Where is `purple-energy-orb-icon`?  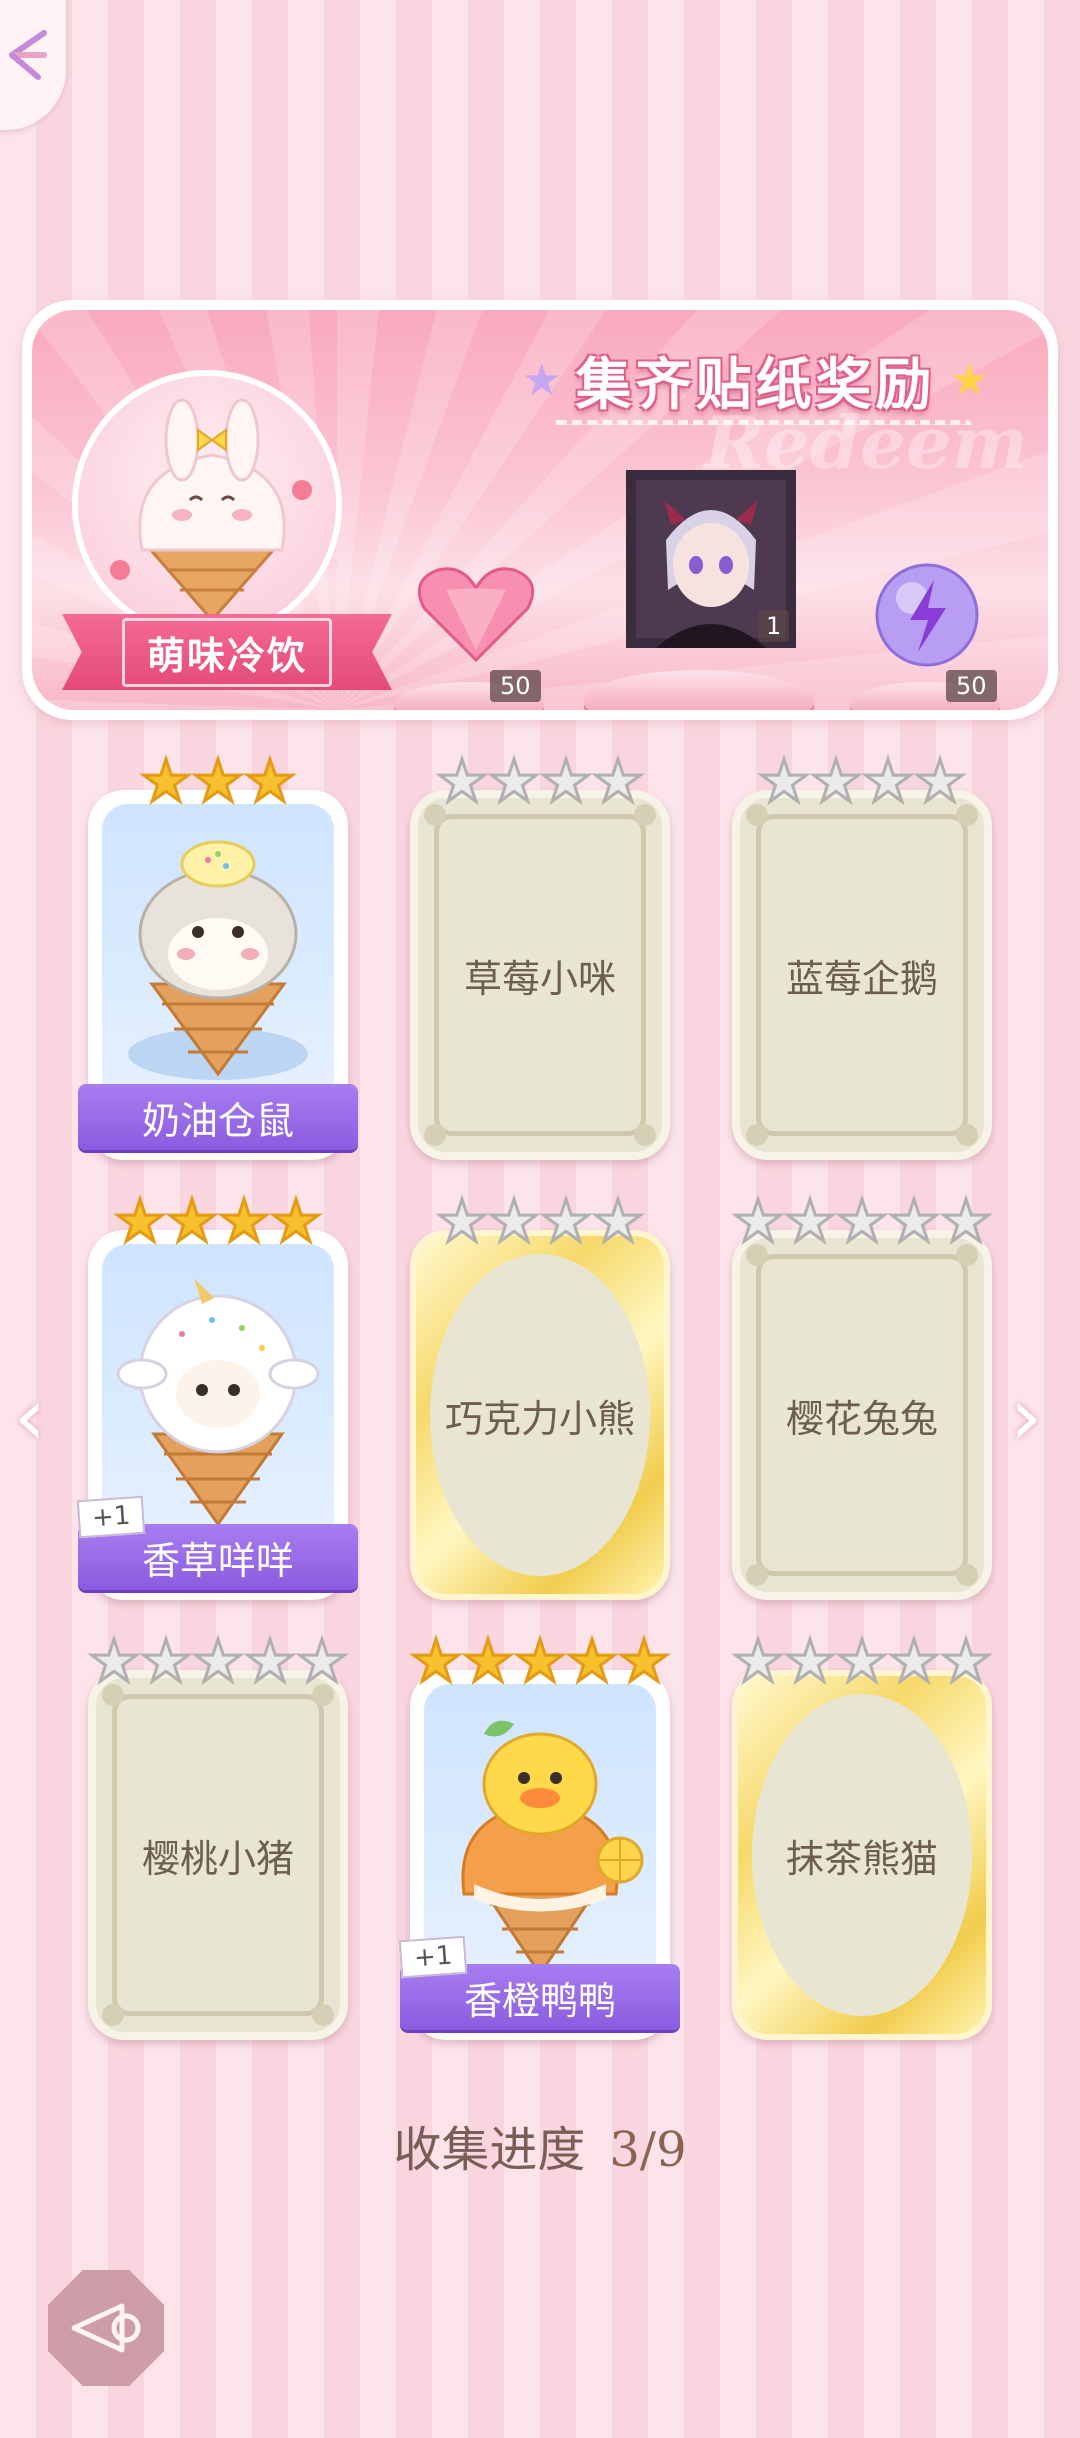 purple-energy-orb-icon is located at coordinates (927, 615).